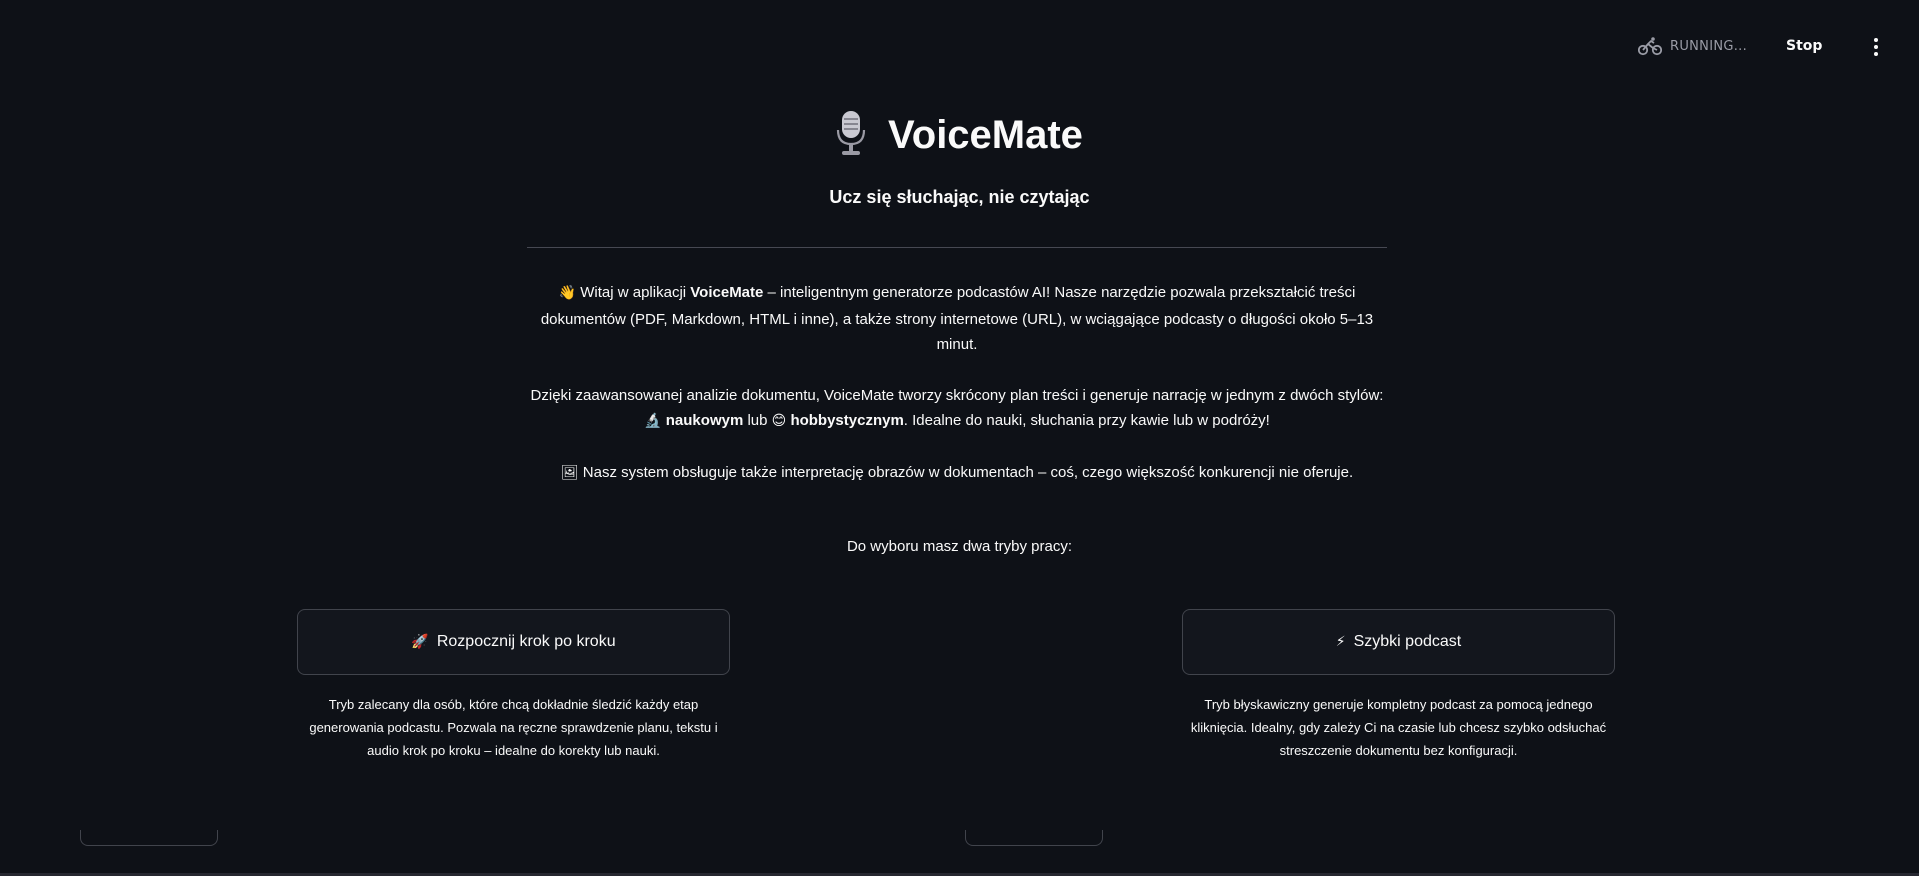  I want to click on start-step-by-step-button: 🚀 Rozpocznij krok po kroku, so click(513, 642).